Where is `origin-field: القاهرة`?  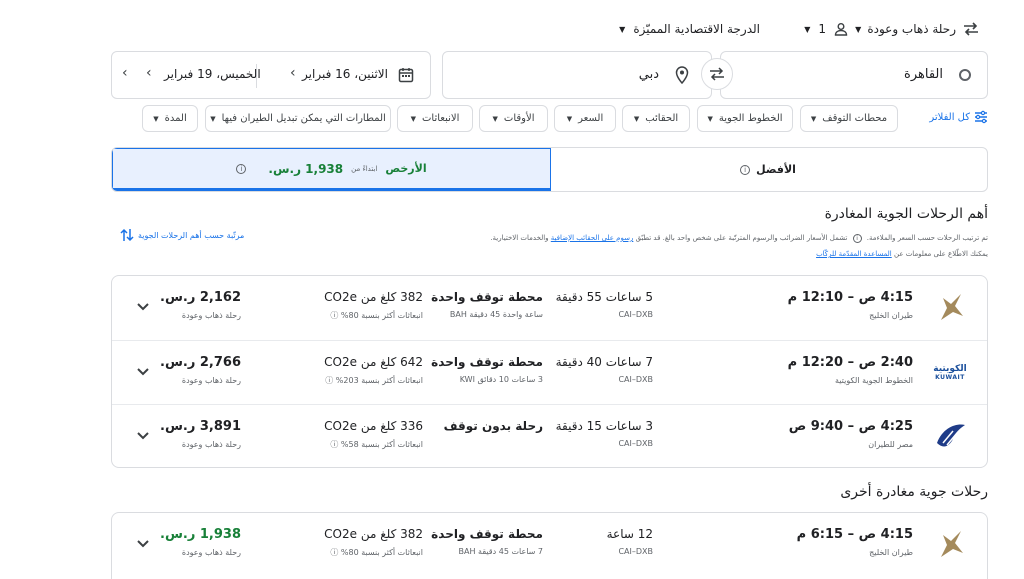
origin-field: القاهرة is located at coordinates (854, 75).